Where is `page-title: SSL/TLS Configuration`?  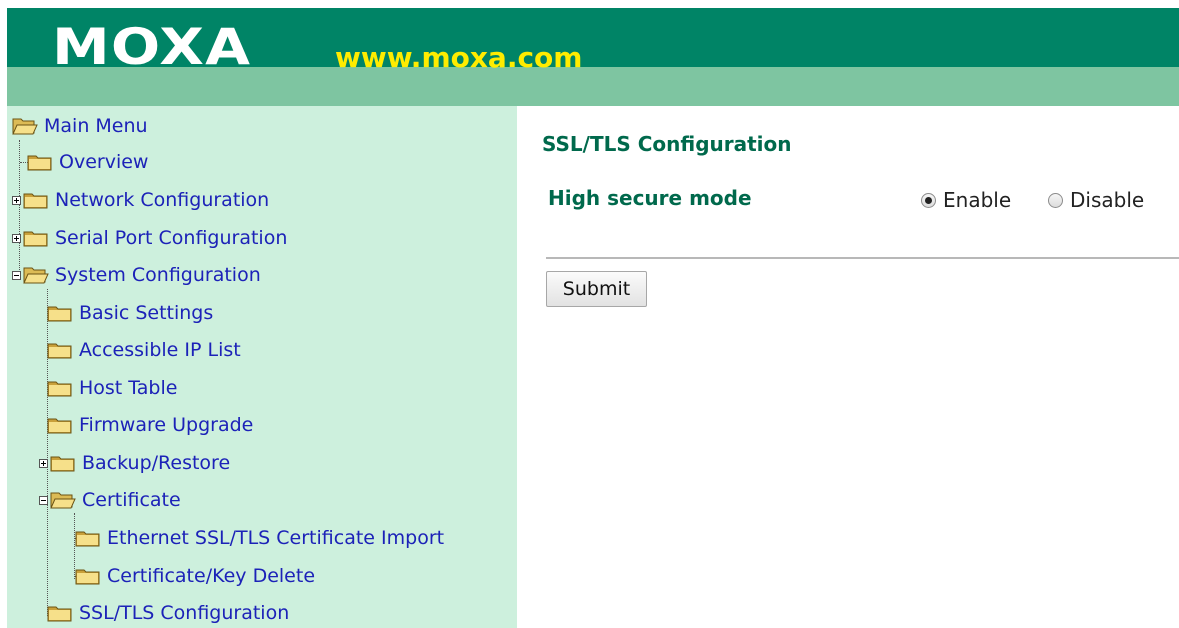
page-title: SSL/TLS Configuration is located at coordinates (667, 144).